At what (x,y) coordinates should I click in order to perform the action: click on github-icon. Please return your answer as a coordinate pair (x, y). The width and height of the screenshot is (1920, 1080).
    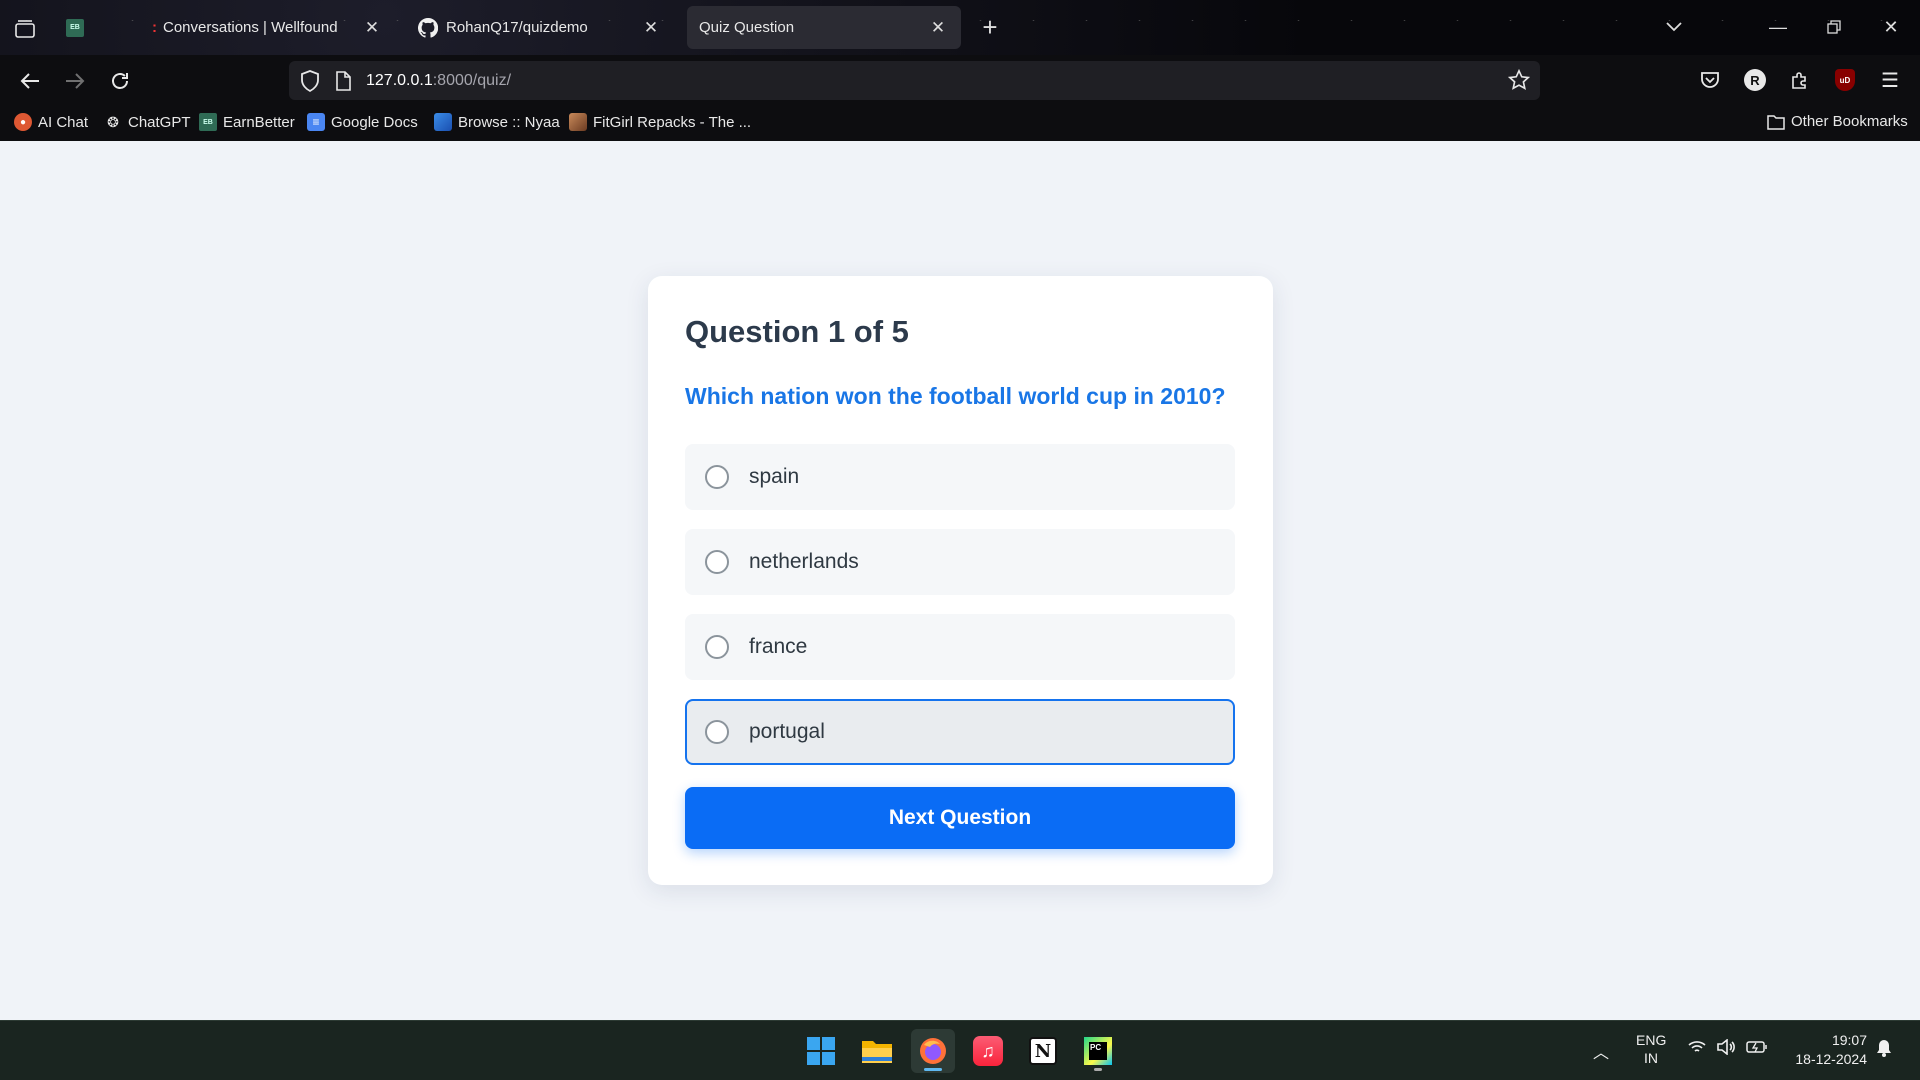
    Looking at the image, I should click on (428, 27).